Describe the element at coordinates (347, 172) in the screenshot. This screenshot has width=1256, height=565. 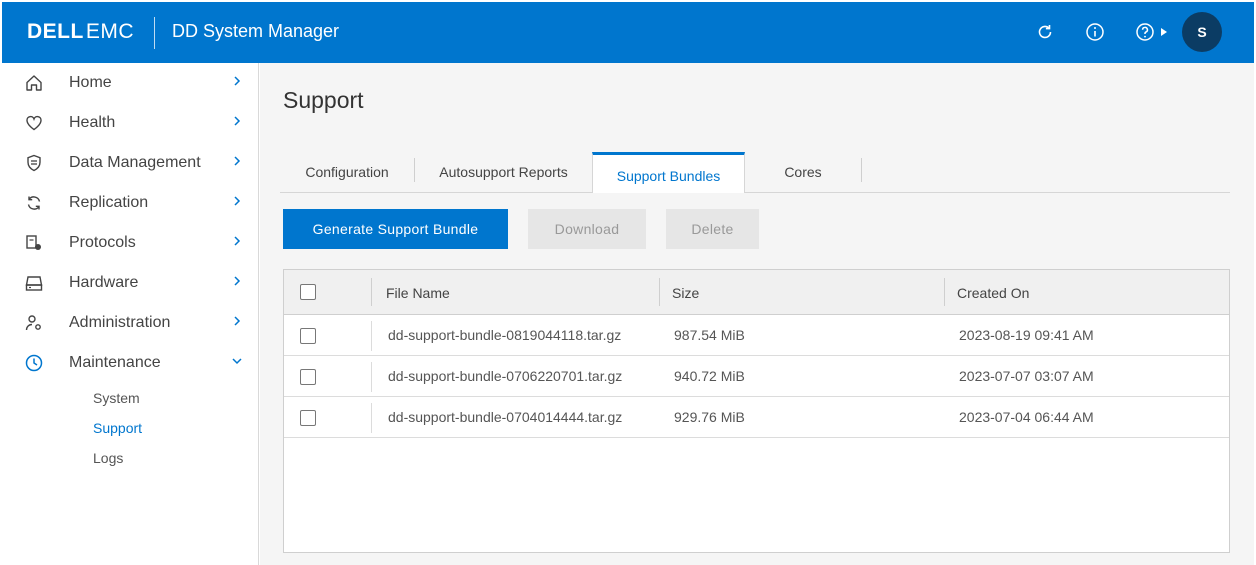
I see `tab-configuration: Configuration` at that location.